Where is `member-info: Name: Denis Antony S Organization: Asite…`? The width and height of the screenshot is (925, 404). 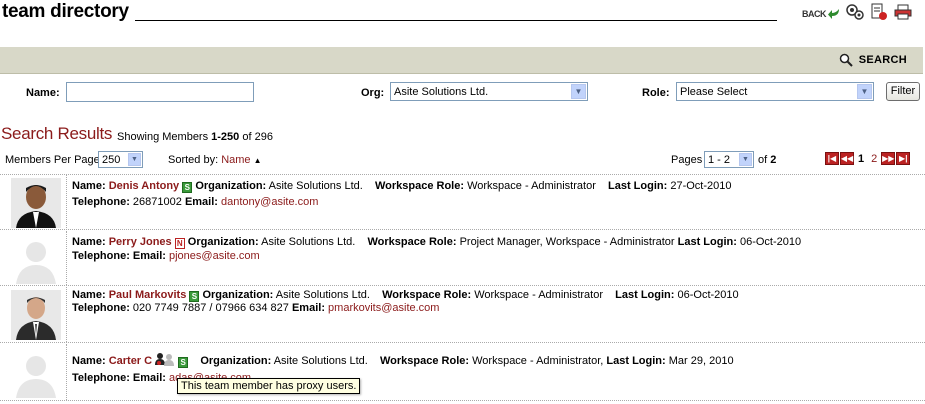 member-info: Name: Denis Antony S Organization: Asite… is located at coordinates (402, 194).